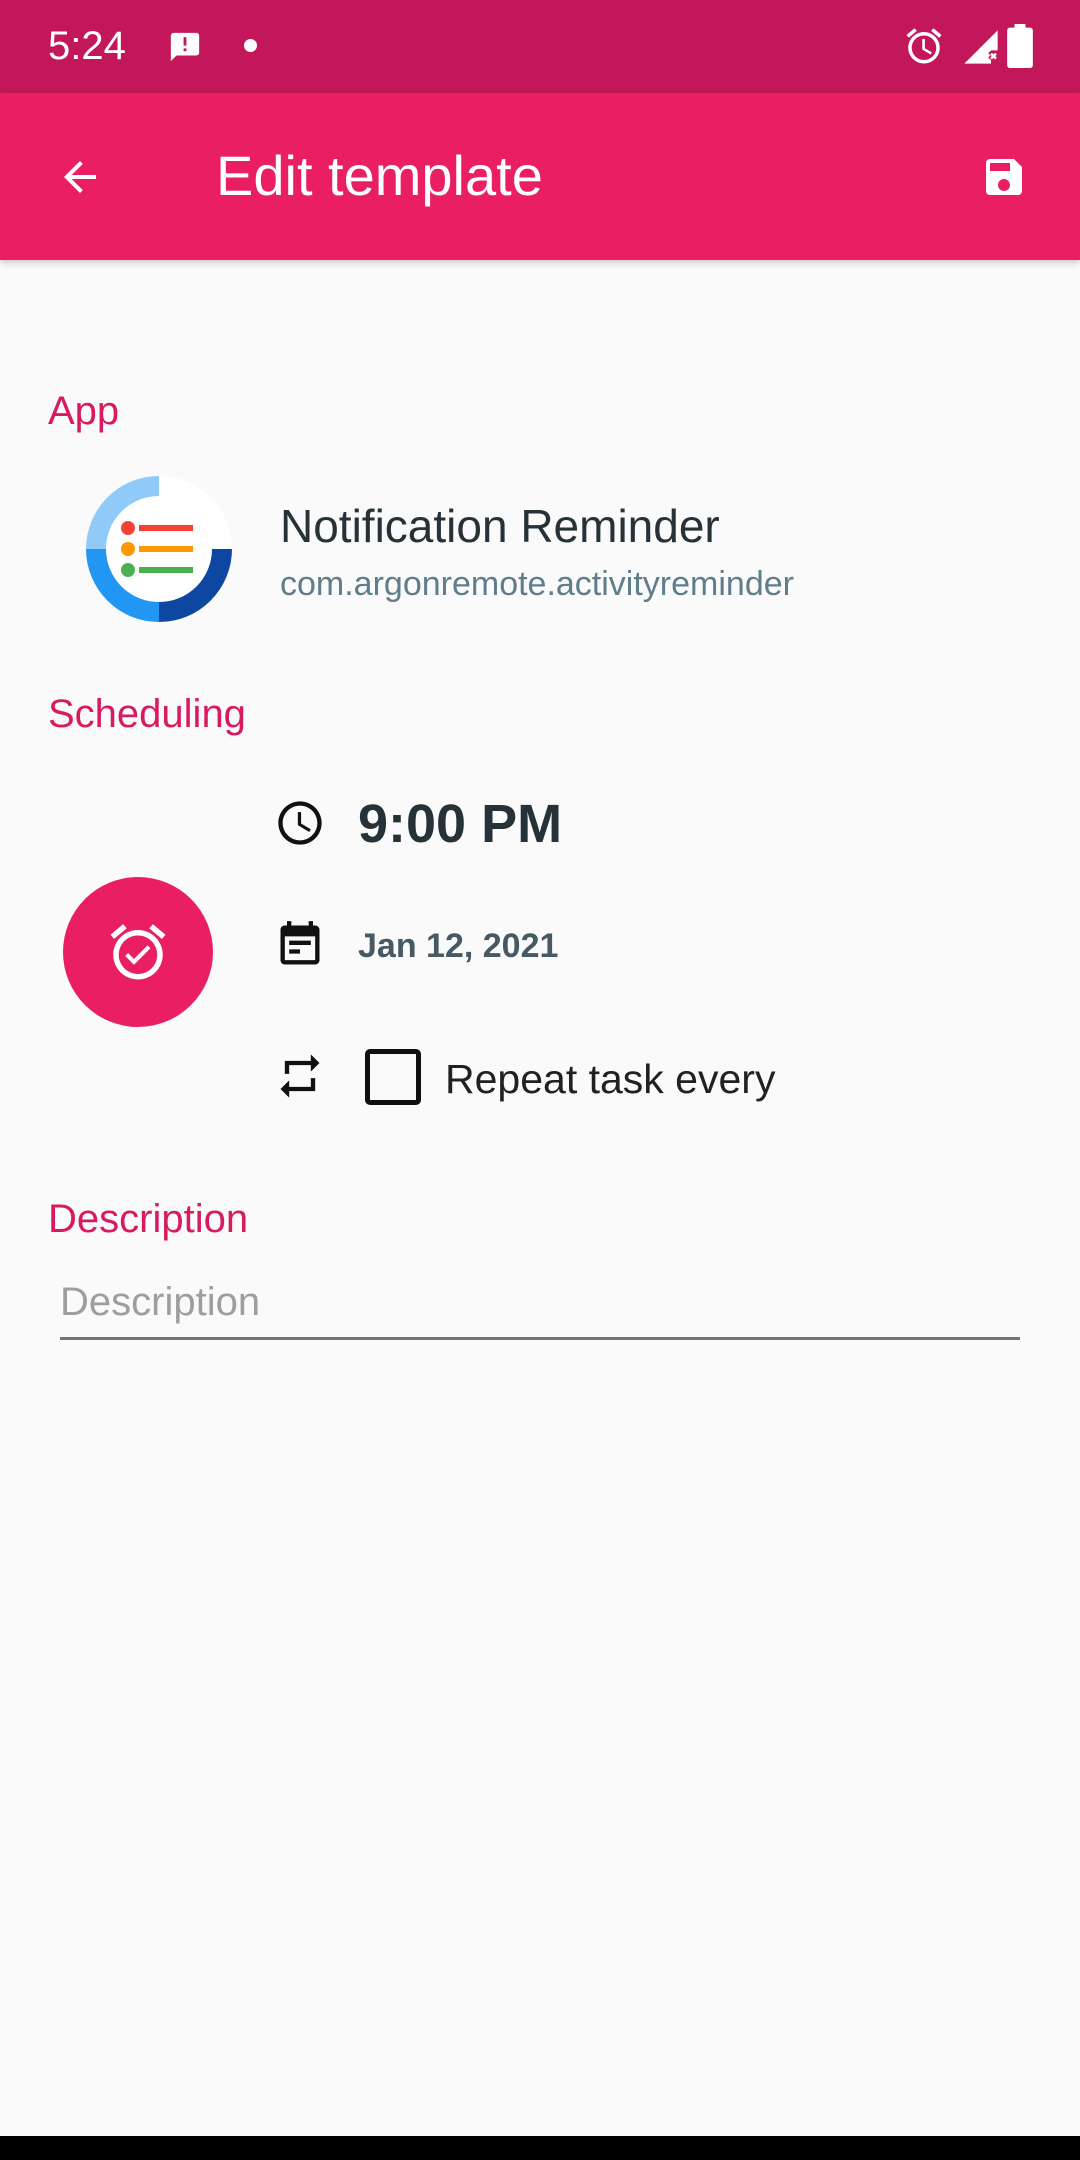 This screenshot has width=1080, height=2160. I want to click on description-section-label: Description, so click(148, 1219).